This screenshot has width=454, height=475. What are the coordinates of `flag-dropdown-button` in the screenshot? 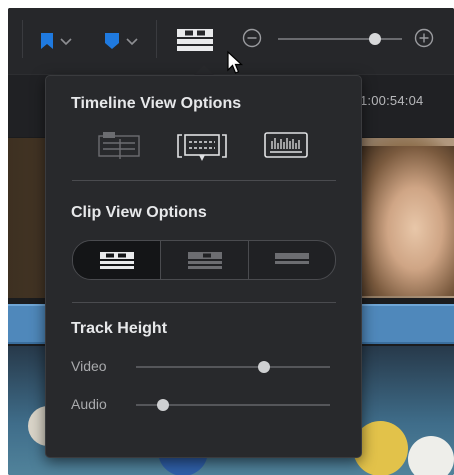 It's located at (66, 43).